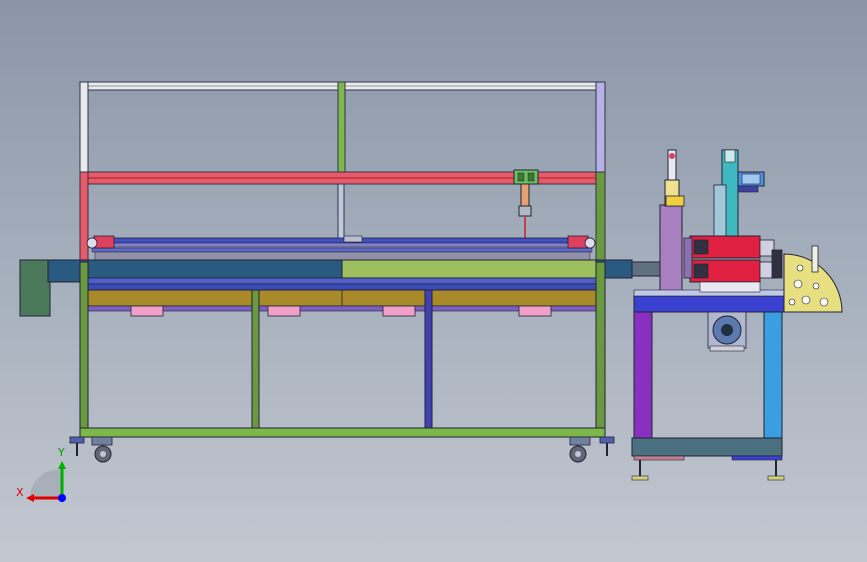 The width and height of the screenshot is (867, 562). I want to click on x-axis-arrowhead, so click(30, 498).